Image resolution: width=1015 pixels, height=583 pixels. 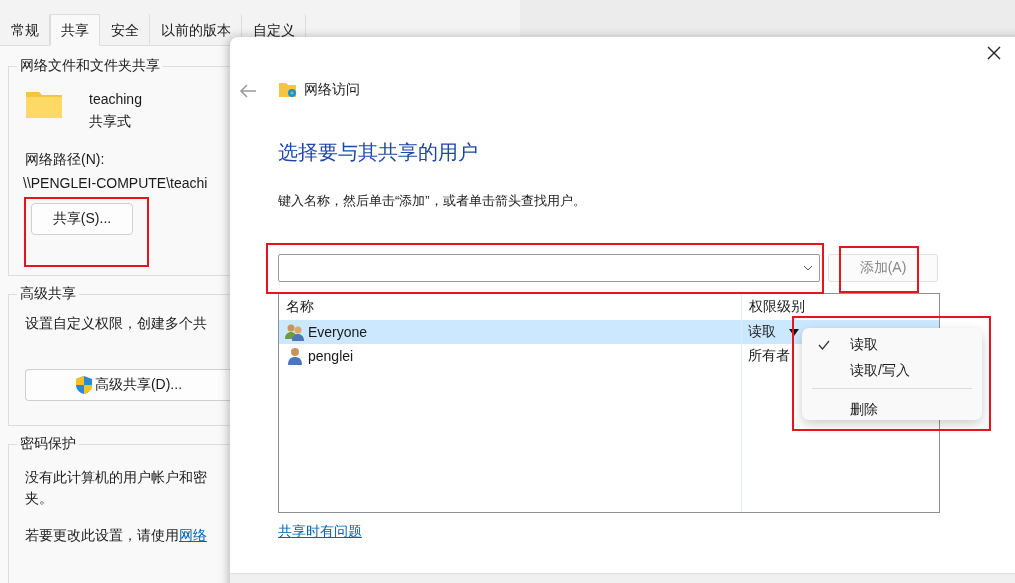 I want to click on dialog-heading: 选择要与其共享的用户, so click(x=378, y=152).